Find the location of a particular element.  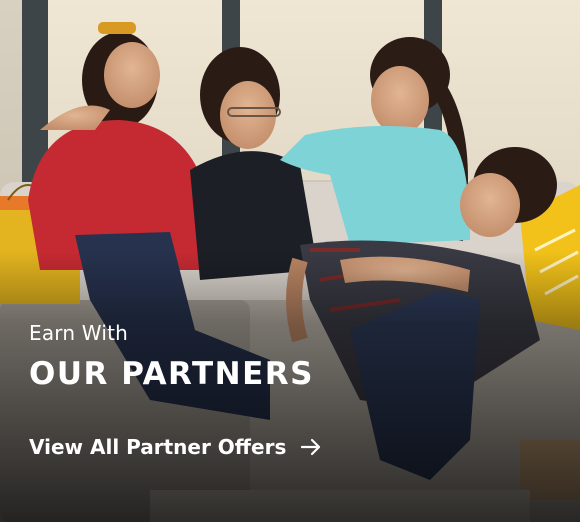

headline: OUR PARTNERS is located at coordinates (171, 374).